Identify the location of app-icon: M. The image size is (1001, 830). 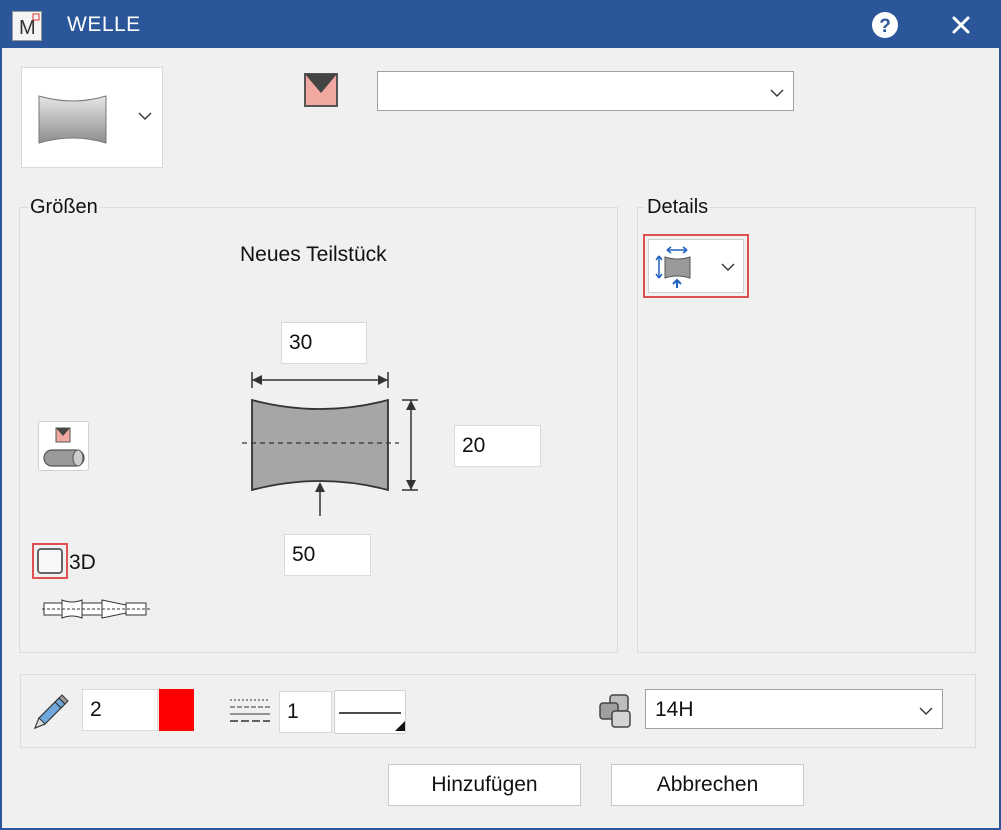
(27, 26).